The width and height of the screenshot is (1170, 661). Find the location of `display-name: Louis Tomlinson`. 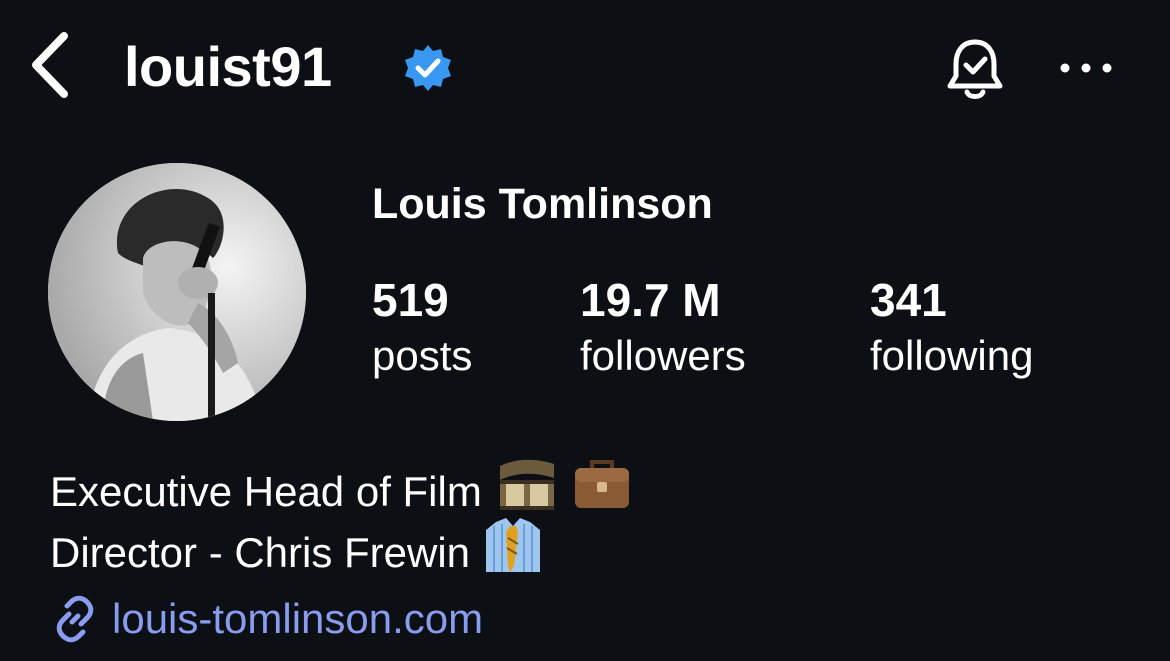

display-name: Louis Tomlinson is located at coordinates (542, 204).